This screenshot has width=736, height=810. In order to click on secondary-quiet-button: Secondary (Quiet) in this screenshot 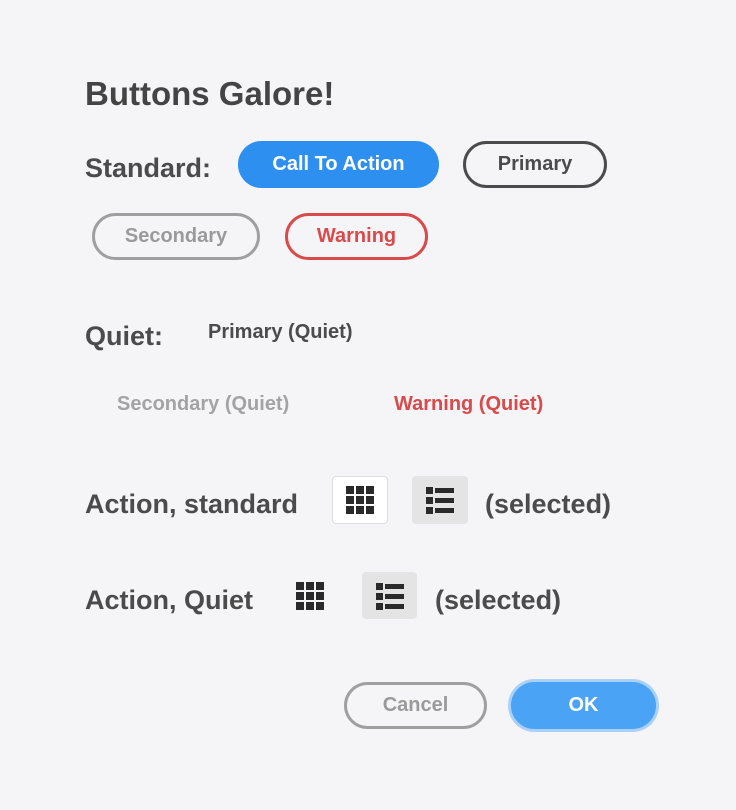, I will do `click(203, 404)`.